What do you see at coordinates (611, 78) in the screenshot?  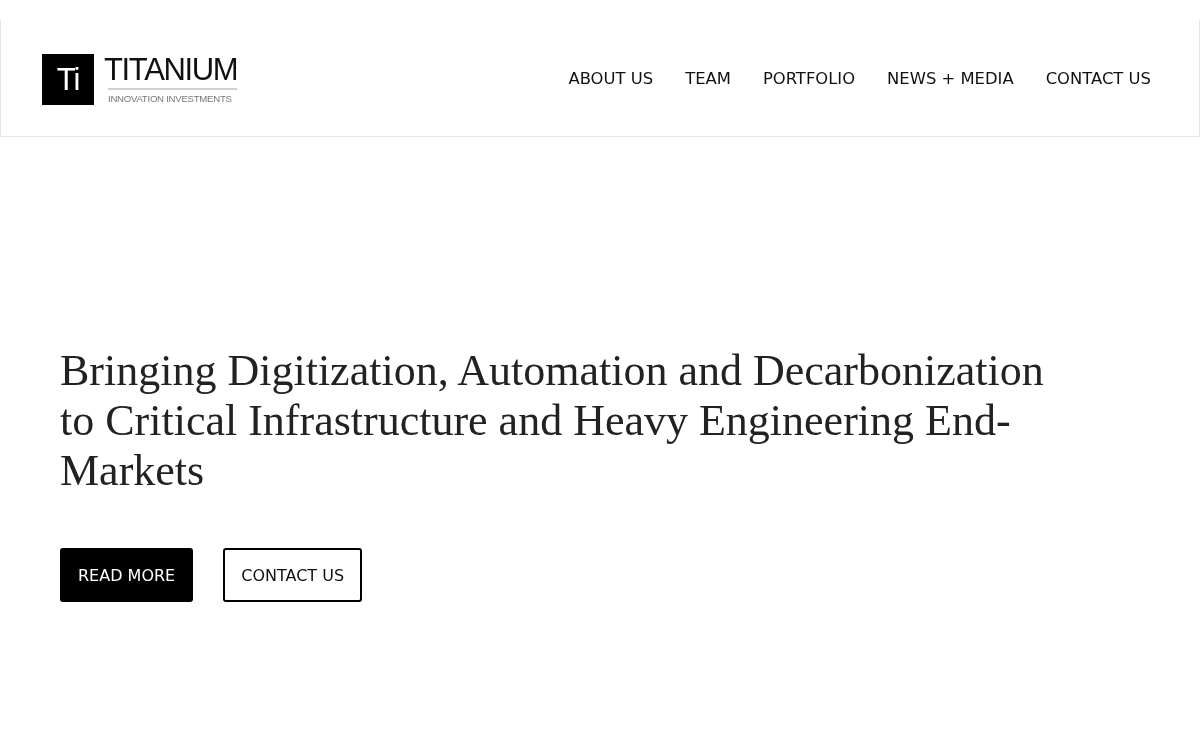 I see `nav-link: ABOUT US` at bounding box center [611, 78].